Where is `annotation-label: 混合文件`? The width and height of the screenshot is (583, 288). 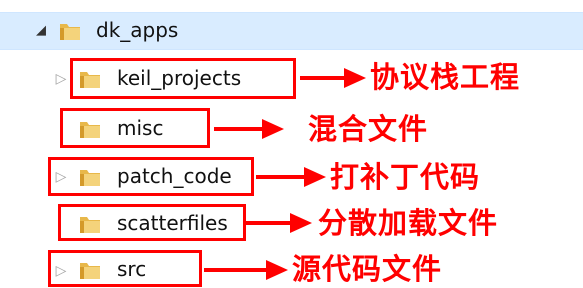
annotation-label: 混合文件 is located at coordinates (368, 129).